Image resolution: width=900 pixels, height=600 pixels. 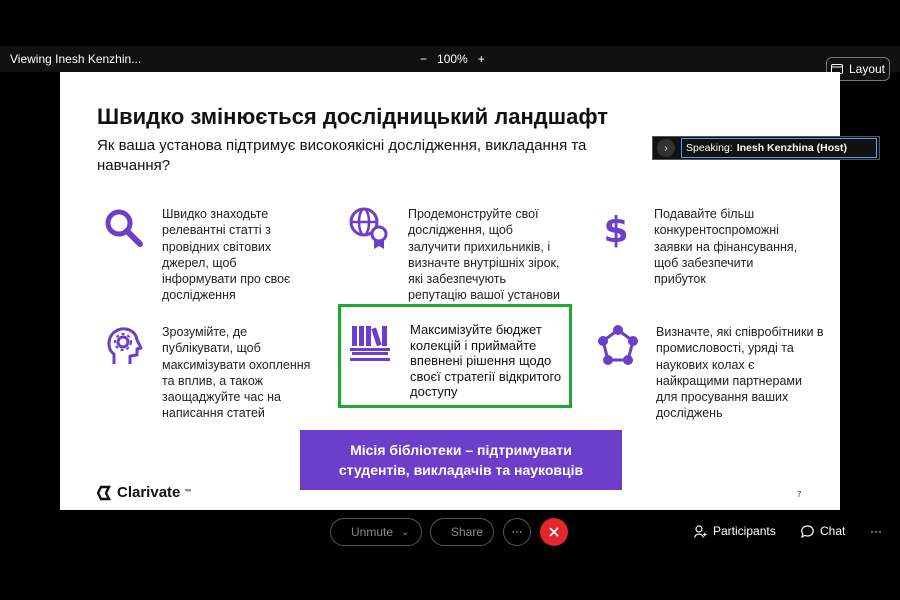 What do you see at coordinates (618, 345) in the screenshot?
I see `network-icon` at bounding box center [618, 345].